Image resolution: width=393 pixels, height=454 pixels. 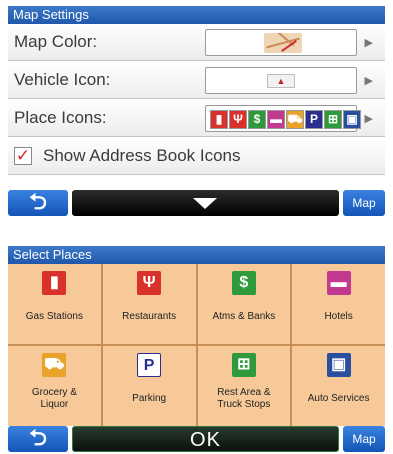 What do you see at coordinates (338, 283) in the screenshot?
I see `bed-icon: ▬` at bounding box center [338, 283].